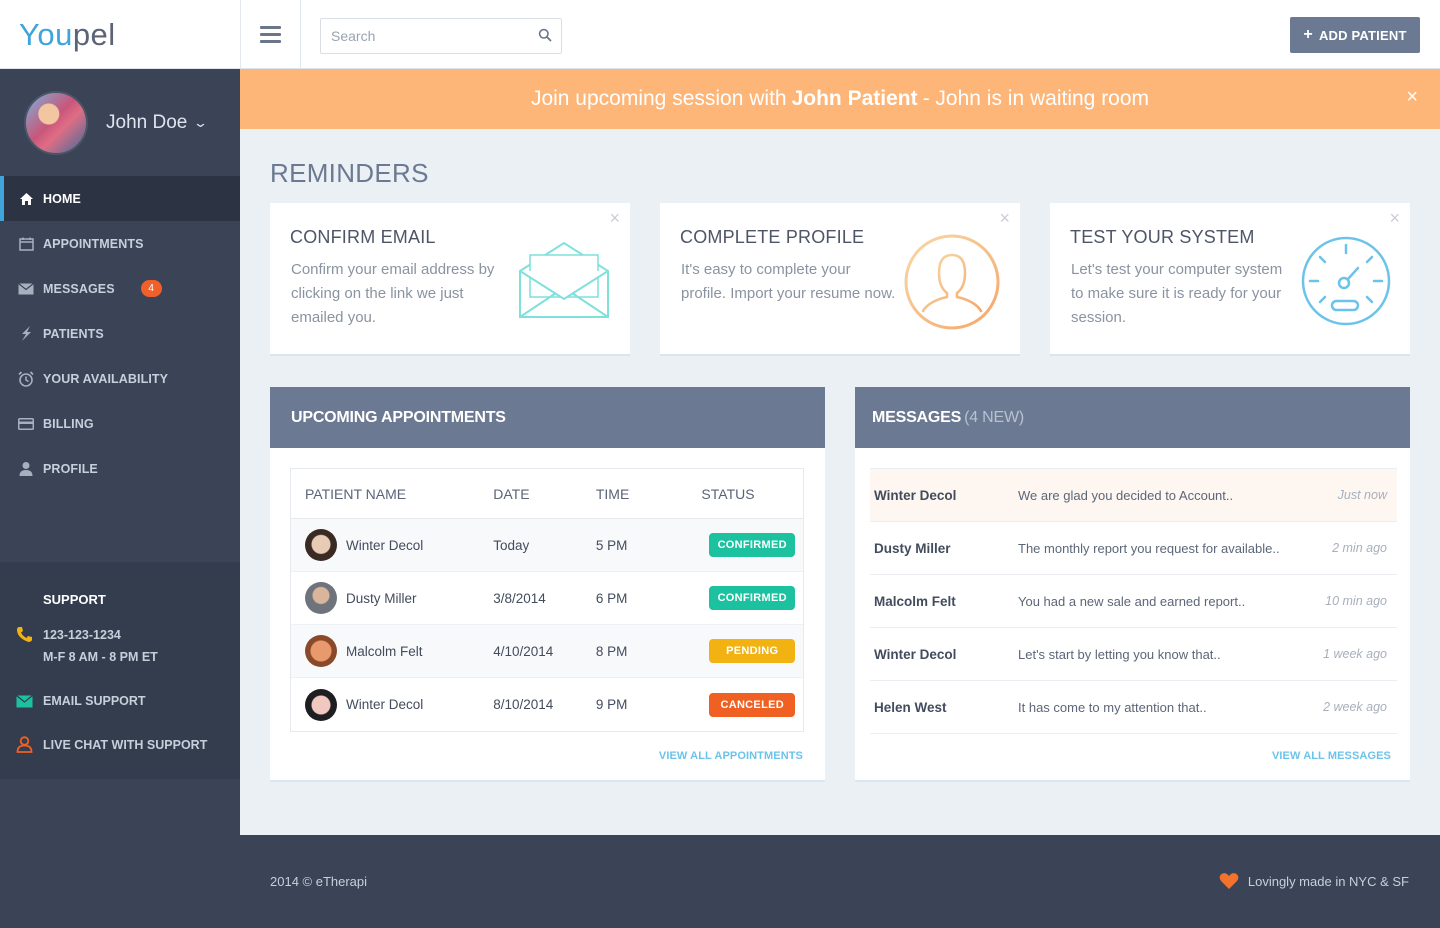 The height and width of the screenshot is (928, 1440). I want to click on logo-text-pel: pel, so click(94, 34).